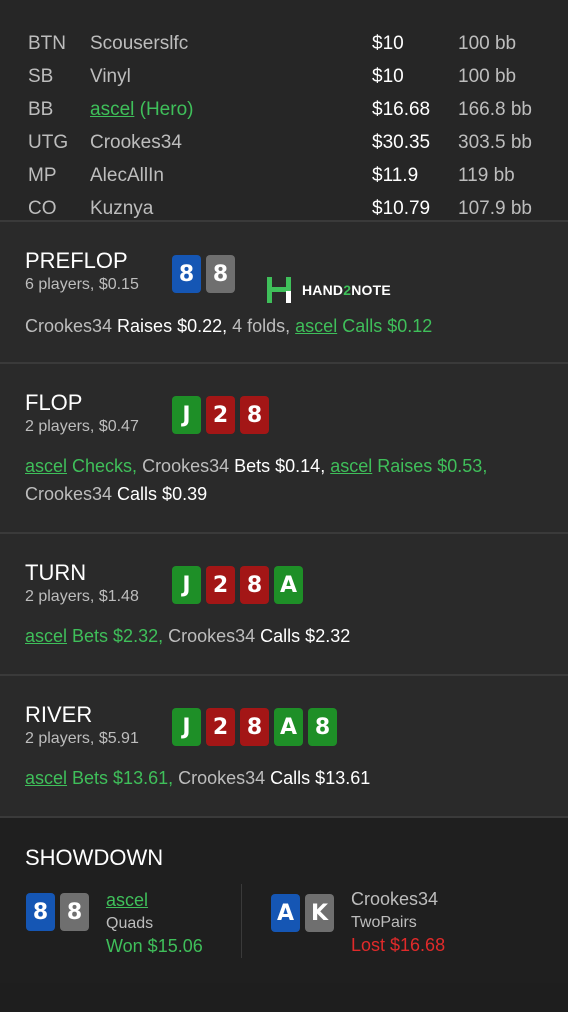  What do you see at coordinates (110, 76) in the screenshot?
I see `player-name: Vinyl` at bounding box center [110, 76].